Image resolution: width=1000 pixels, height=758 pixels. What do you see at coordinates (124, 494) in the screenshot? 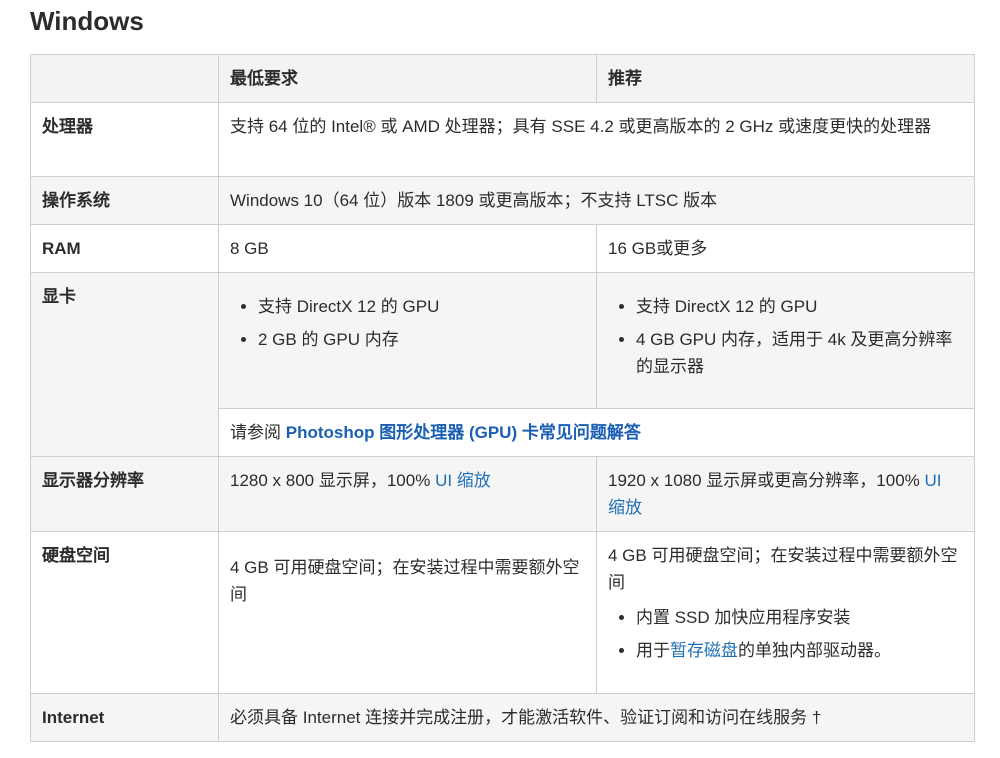
I see `row-label-display: 显示器分辨率` at bounding box center [124, 494].